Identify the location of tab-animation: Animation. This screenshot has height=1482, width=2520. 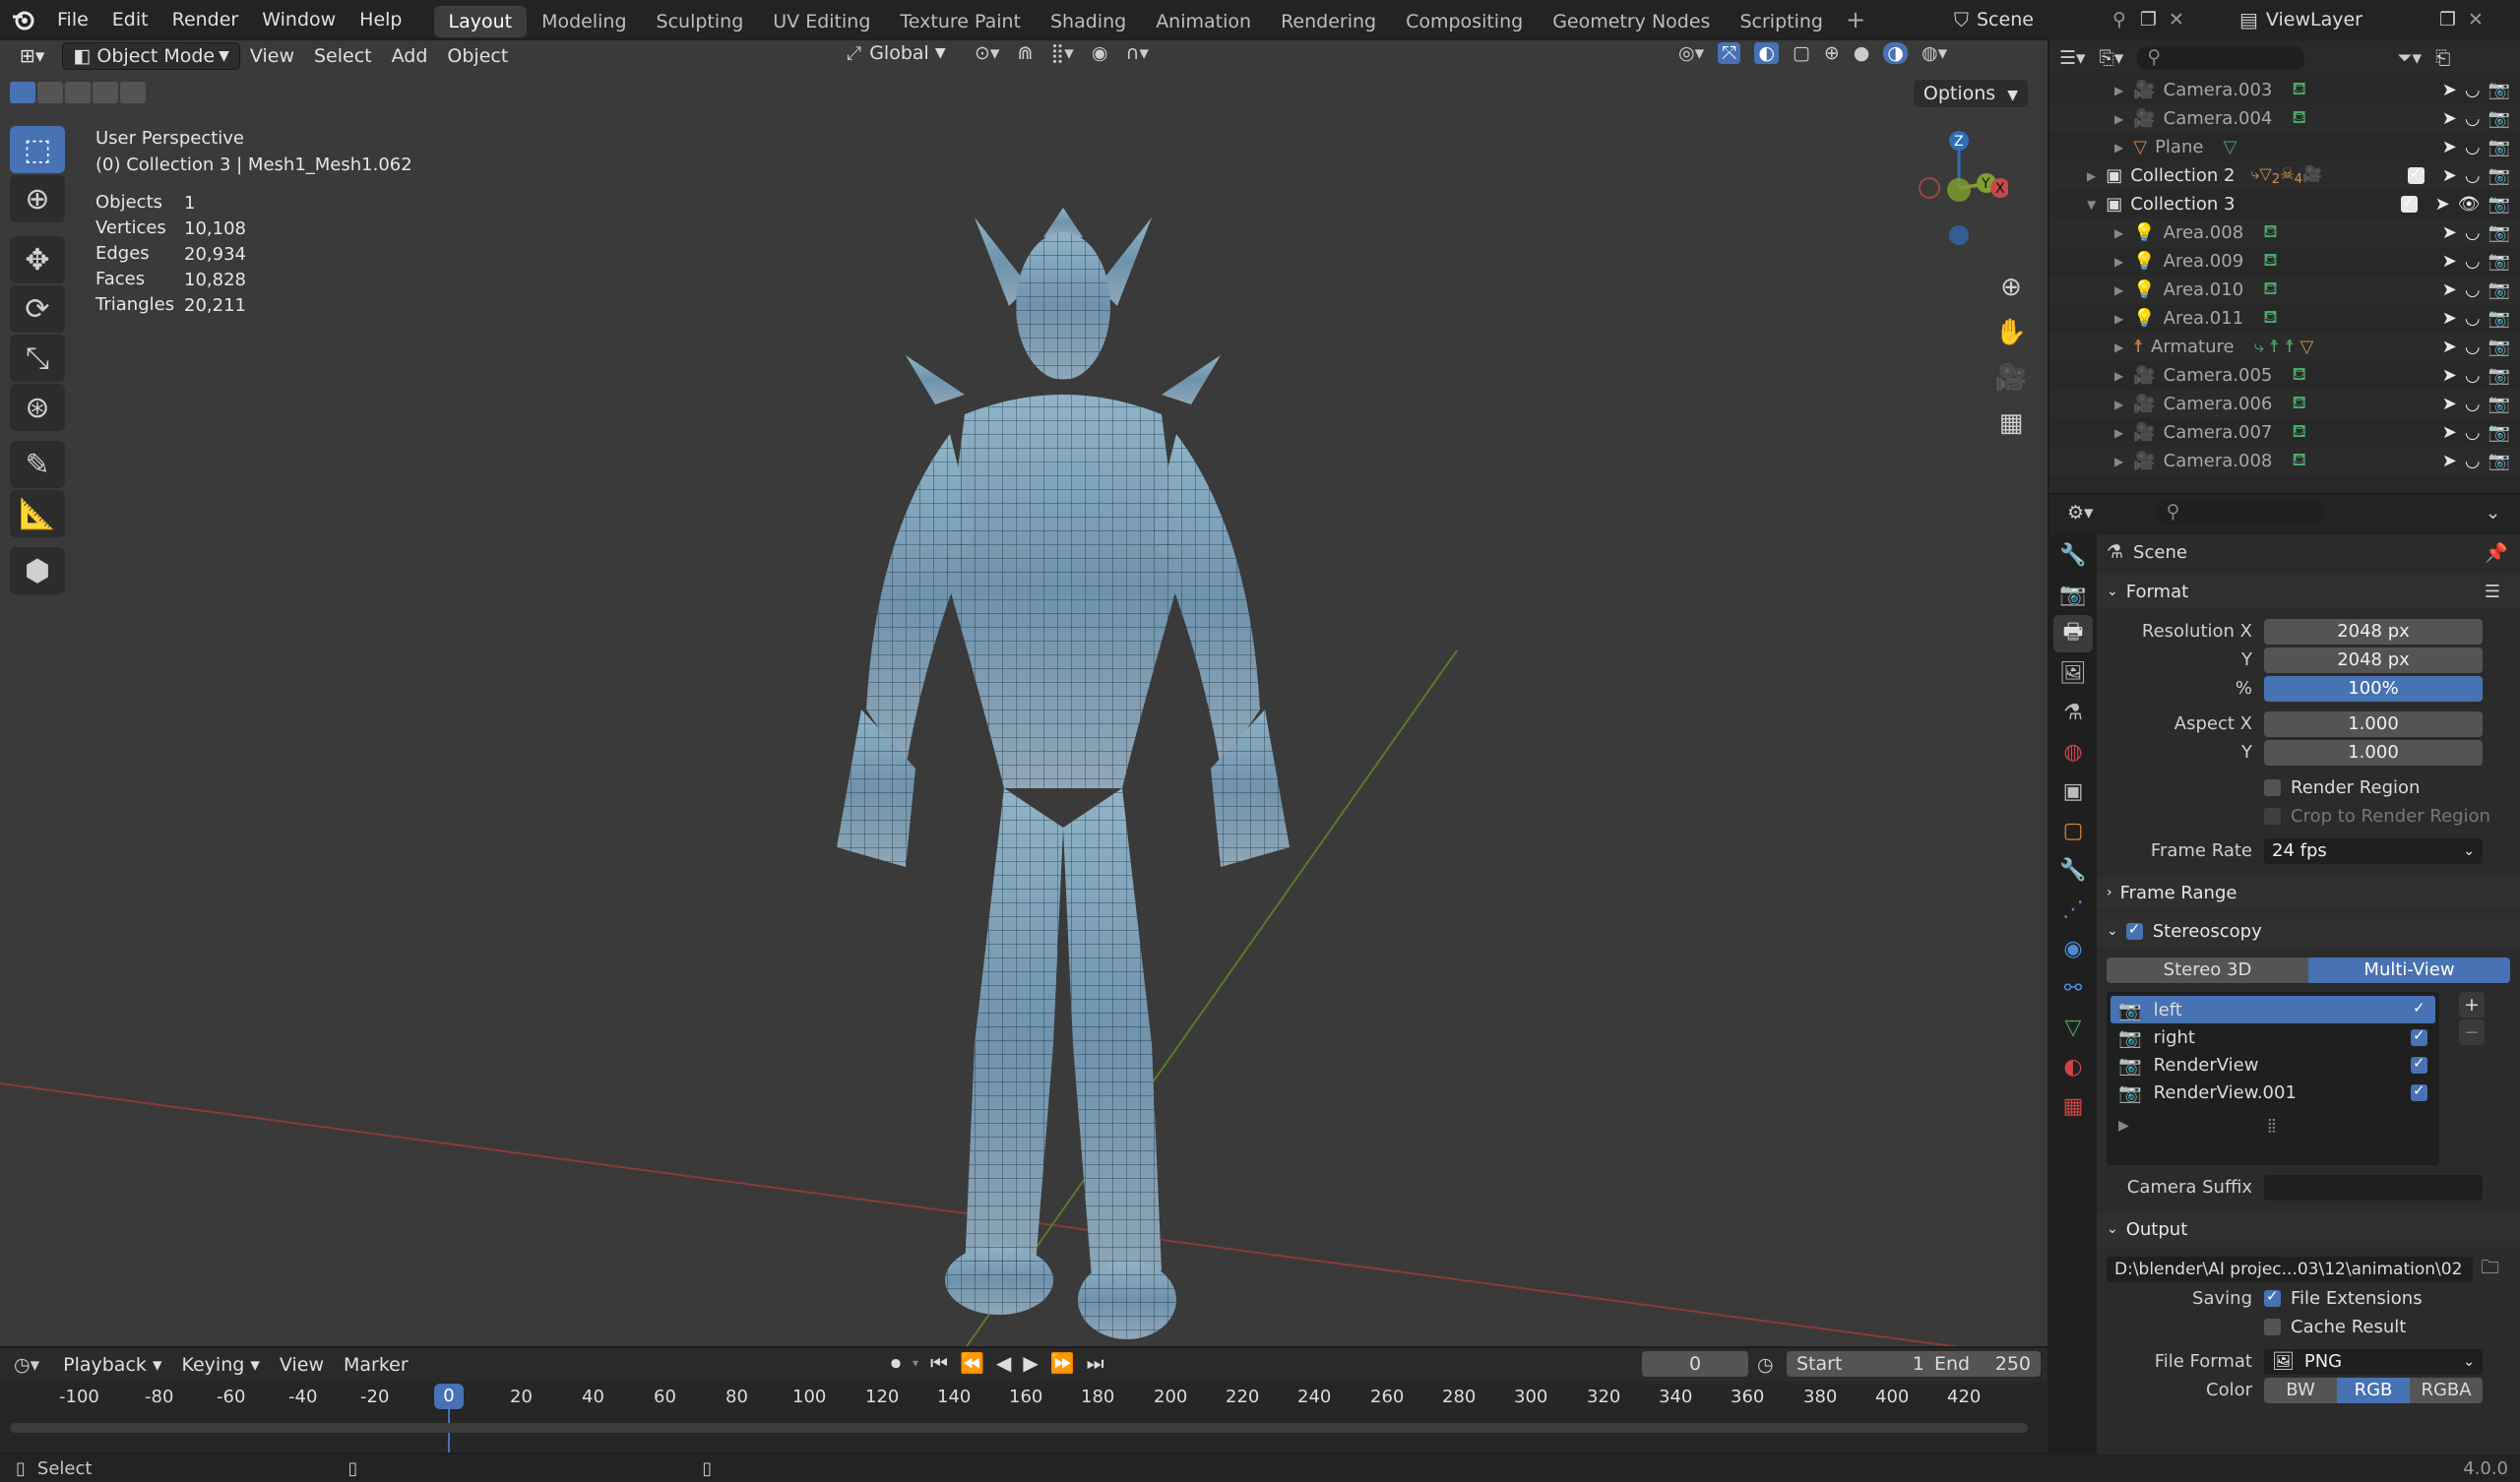
(1203, 21).